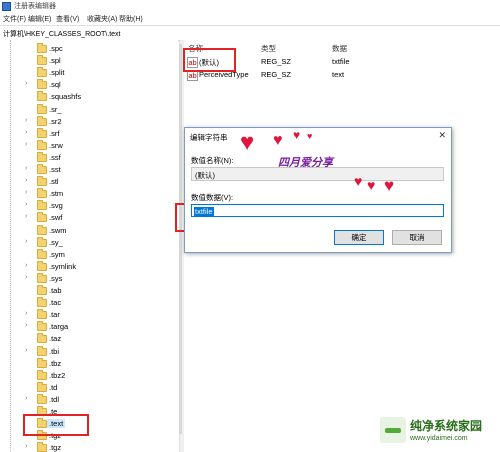 The image size is (500, 452). I want to click on tree-item: › .tar, so click(100, 315).